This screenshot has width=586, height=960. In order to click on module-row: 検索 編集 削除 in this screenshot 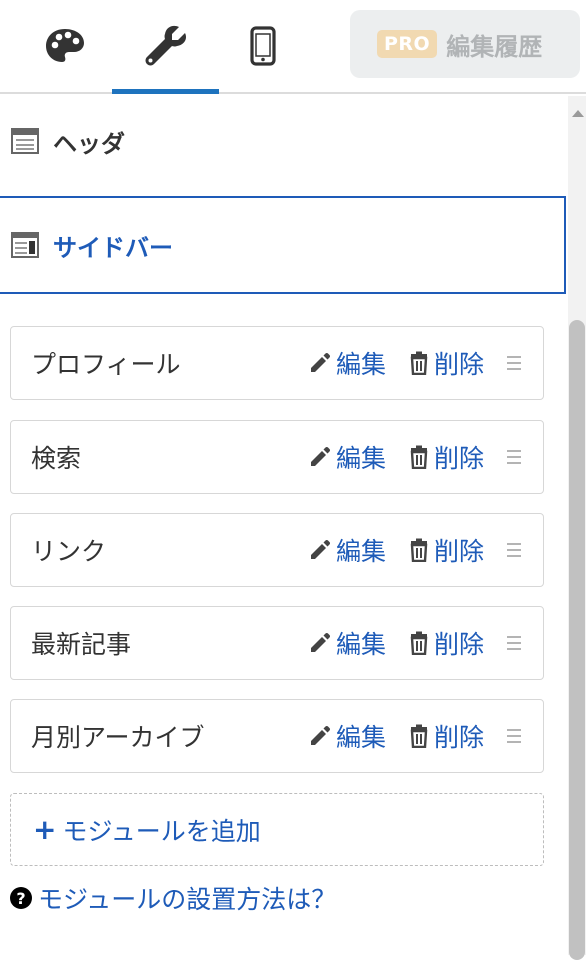, I will do `click(277, 457)`.